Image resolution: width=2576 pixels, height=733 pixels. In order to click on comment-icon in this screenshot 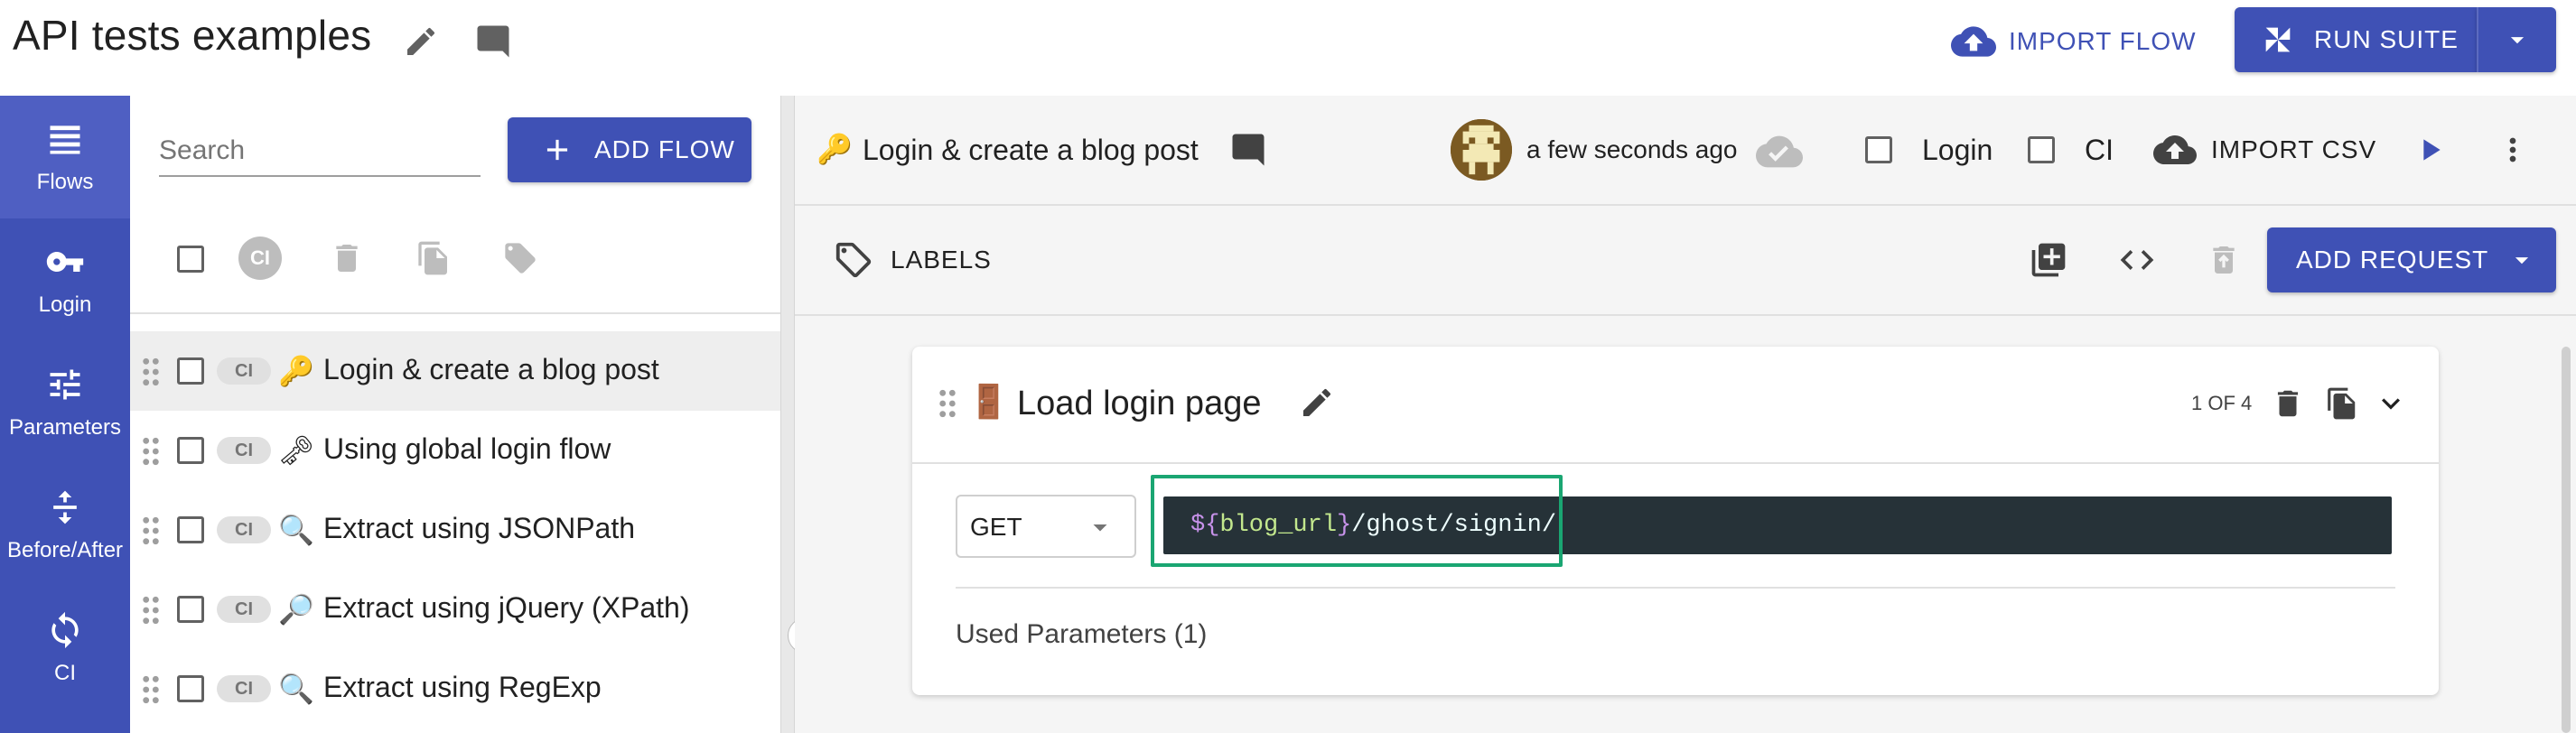, I will do `click(1248, 150)`.